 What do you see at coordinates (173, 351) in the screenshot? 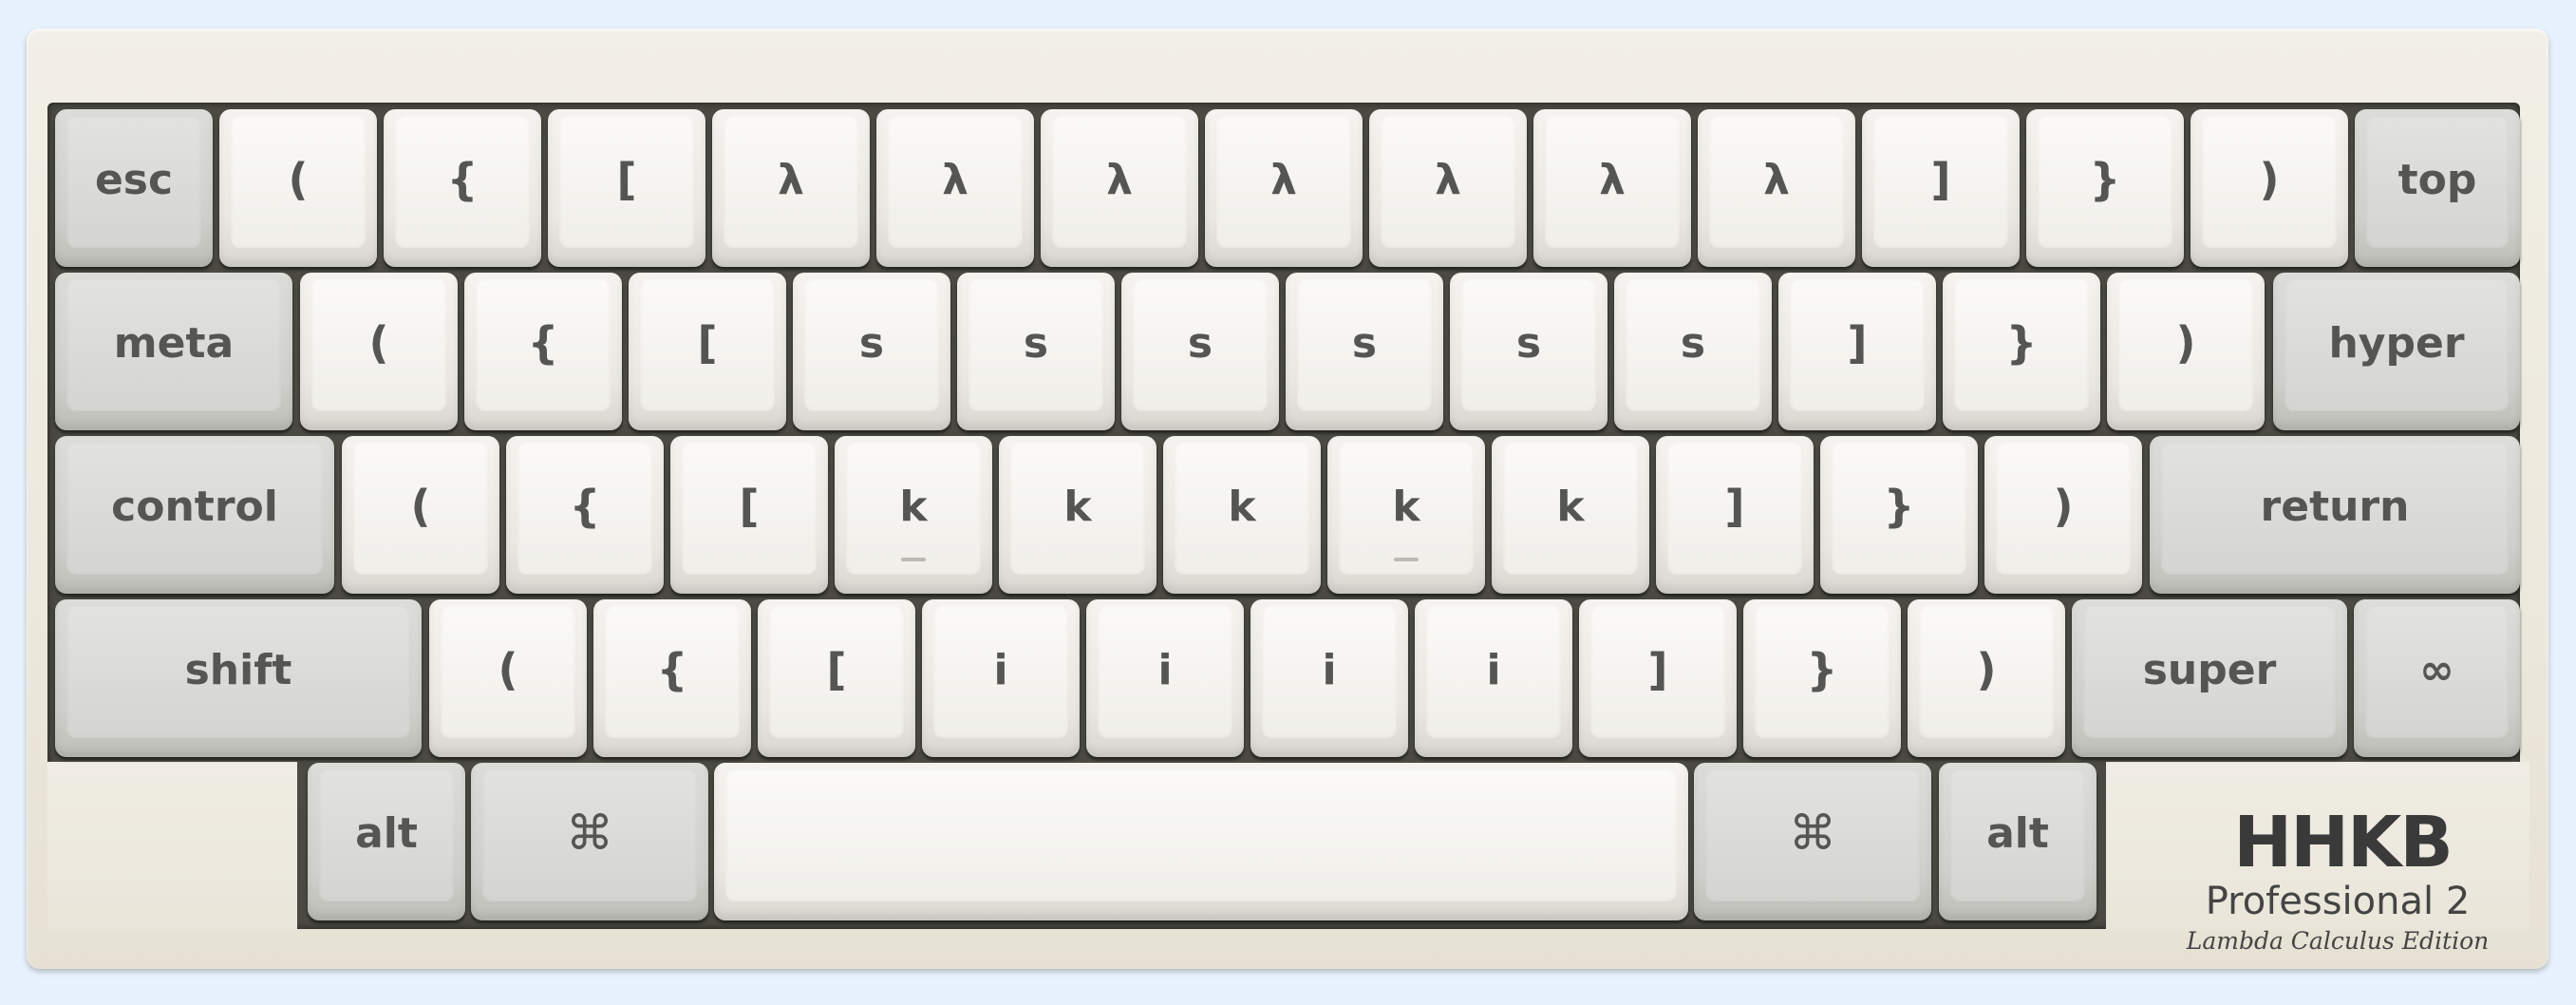
I see `key-meta: meta` at bounding box center [173, 351].